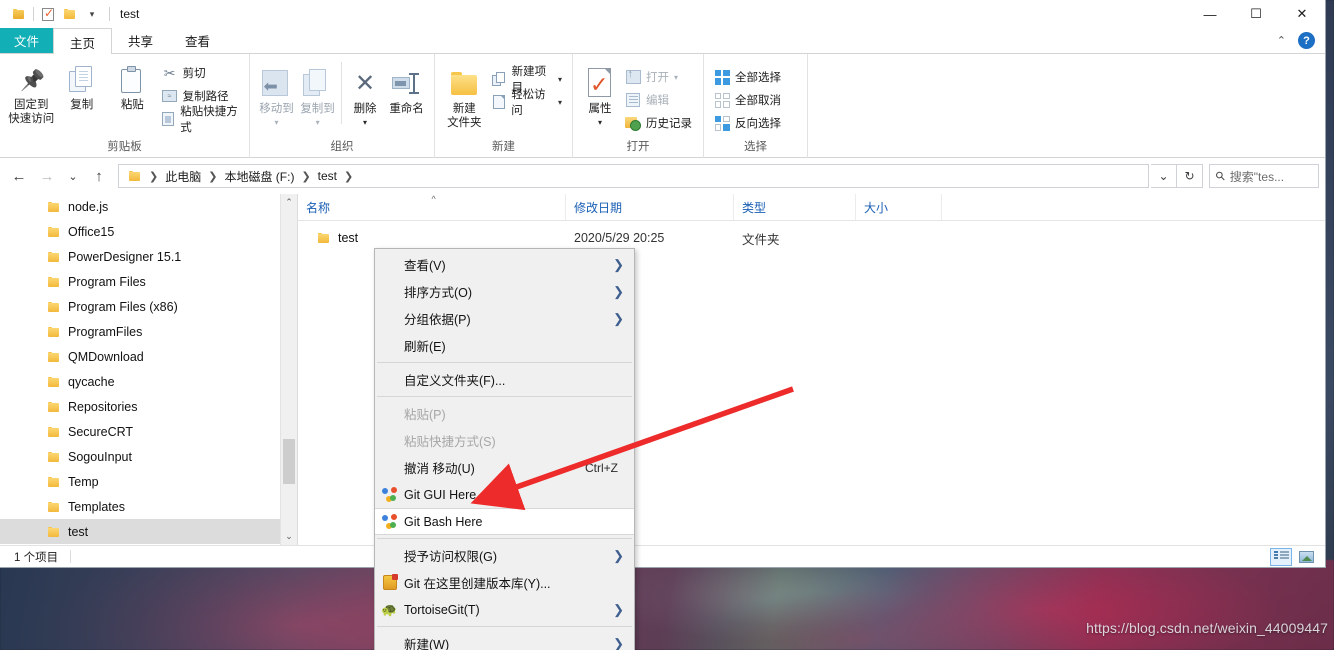 This screenshot has width=1334, height=650. I want to click on details-view-button, so click(1281, 556).